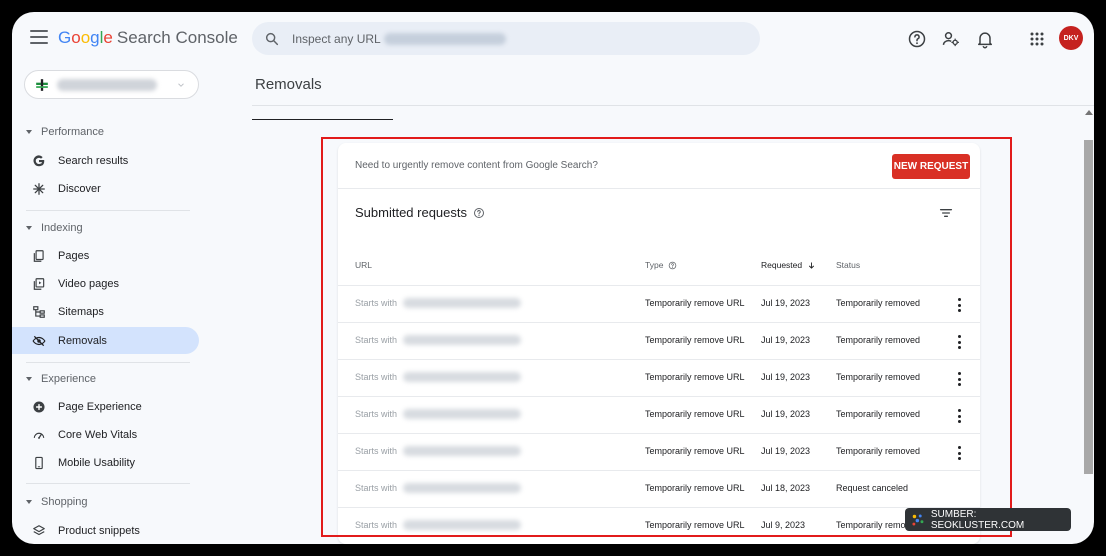 This screenshot has height=556, width=1106. Describe the element at coordinates (288, 84) in the screenshot. I see `page-title: Removals` at that location.